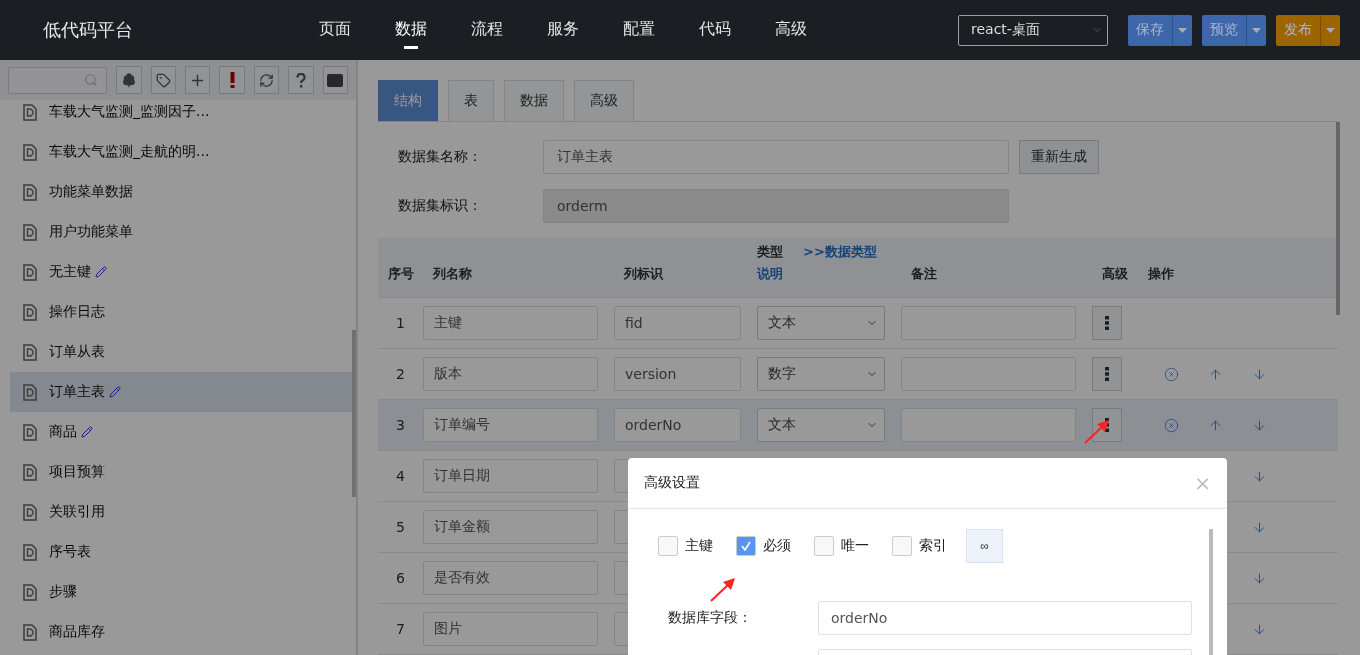 This screenshot has width=1360, height=655. Describe the element at coordinates (91, 232) in the screenshot. I see `item-label: 用户功能菜单` at that location.